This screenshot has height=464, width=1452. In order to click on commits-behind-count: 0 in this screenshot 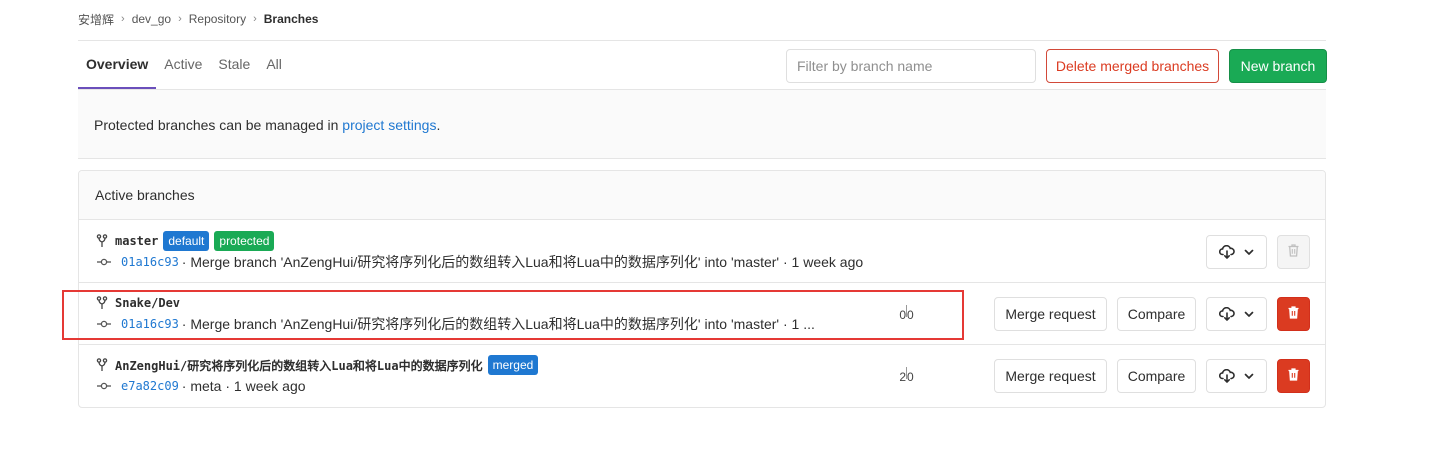, I will do `click(902, 315)`.